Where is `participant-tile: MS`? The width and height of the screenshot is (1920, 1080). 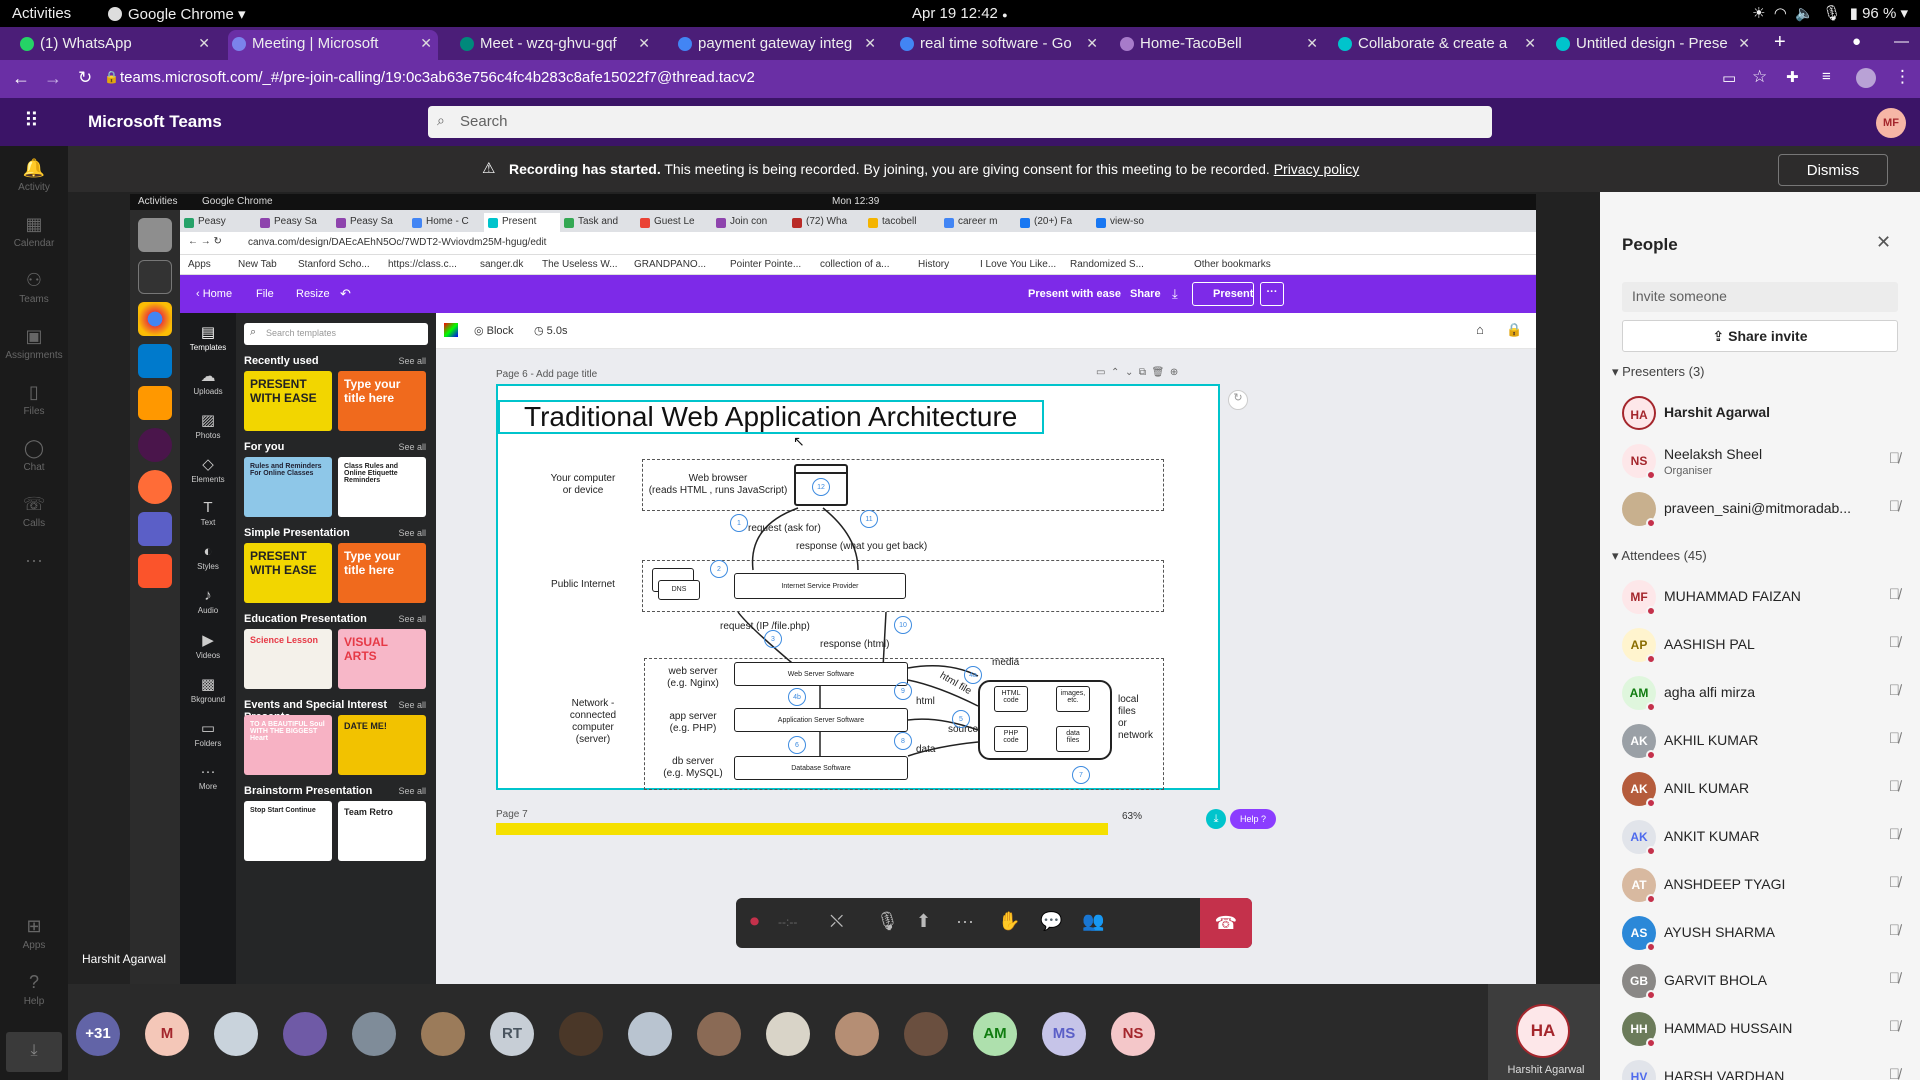
participant-tile: MS is located at coordinates (1064, 1034).